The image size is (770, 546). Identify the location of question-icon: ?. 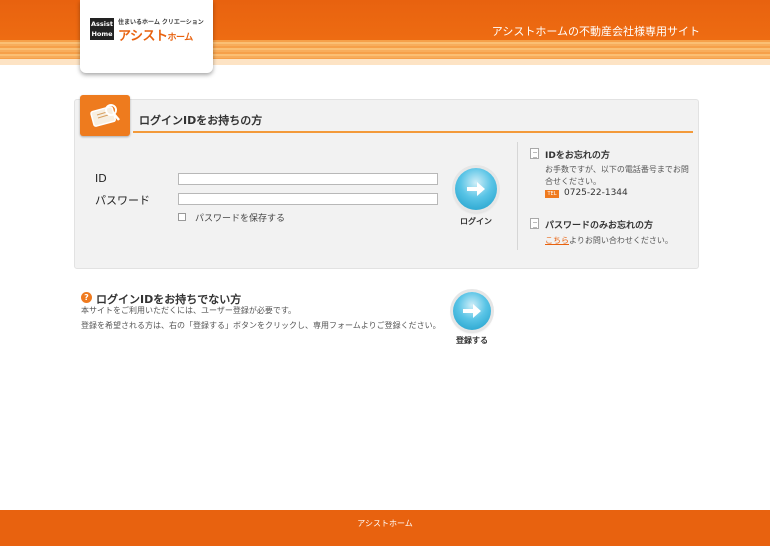
(86, 297).